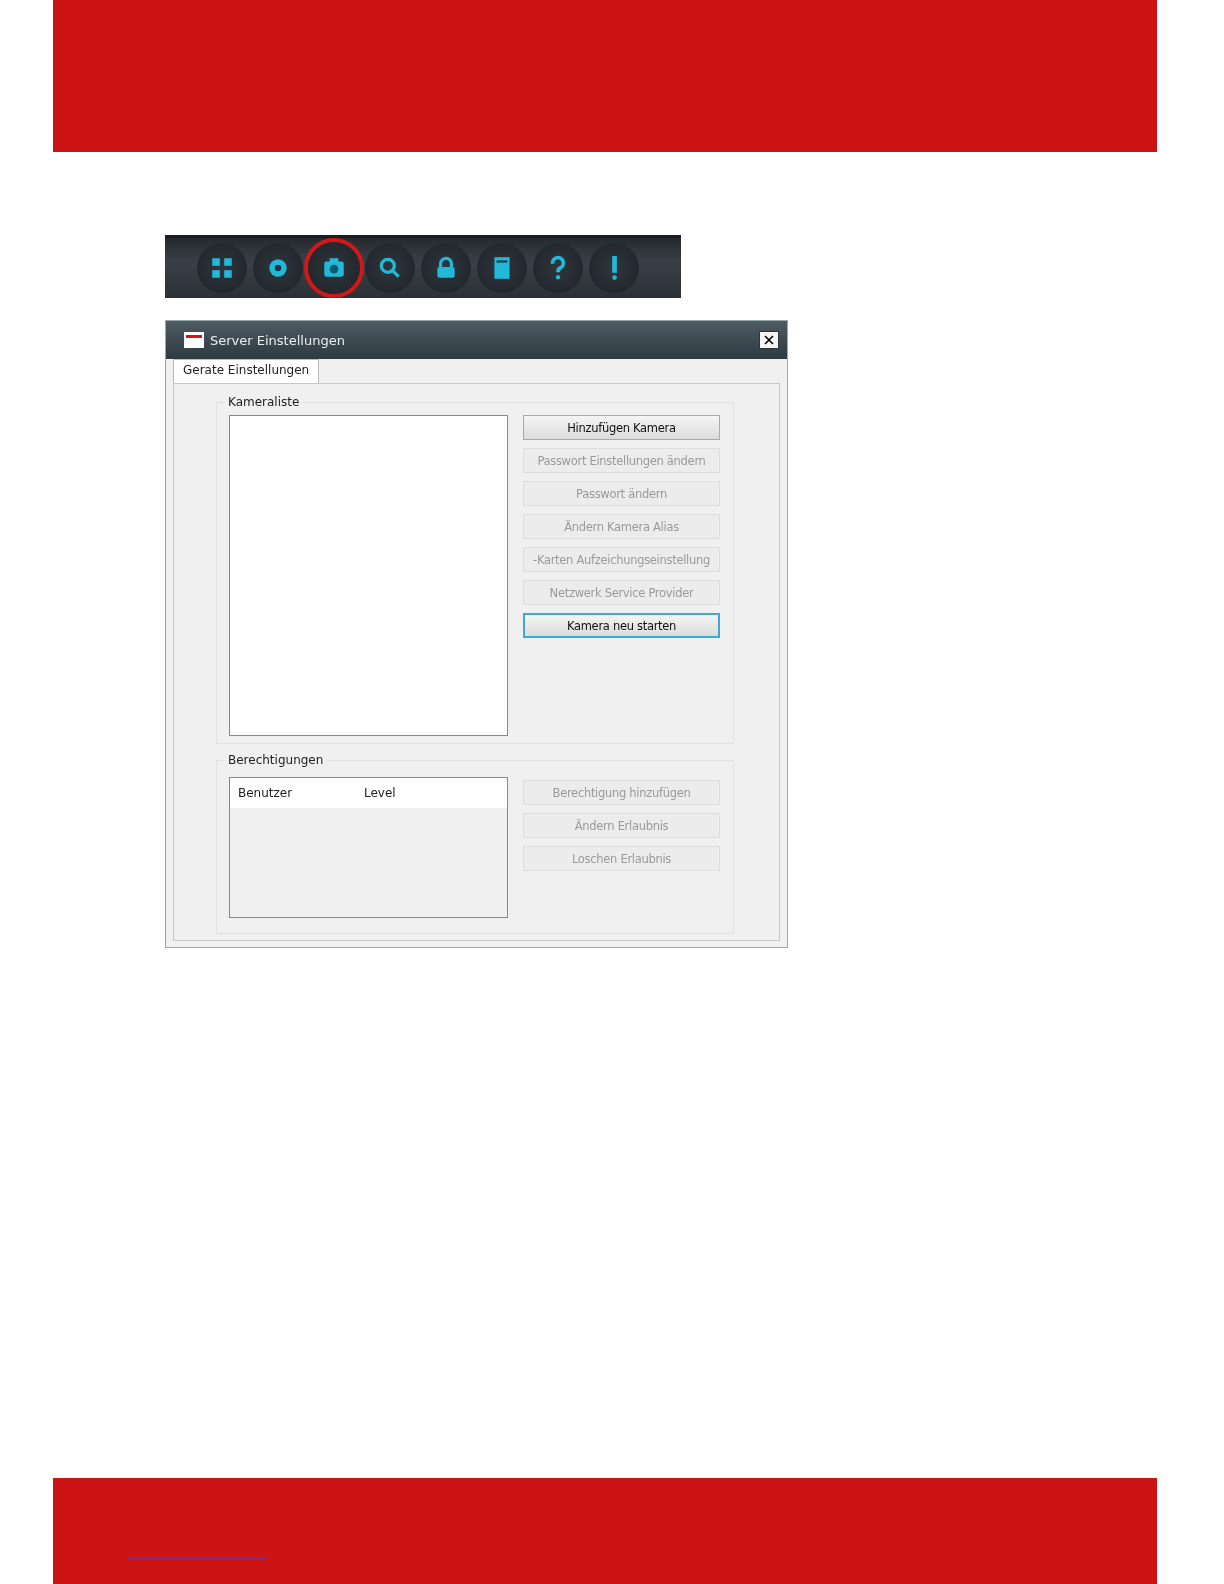 The width and height of the screenshot is (1224, 1584). I want to click on group-title: Kameraliste, so click(264, 402).